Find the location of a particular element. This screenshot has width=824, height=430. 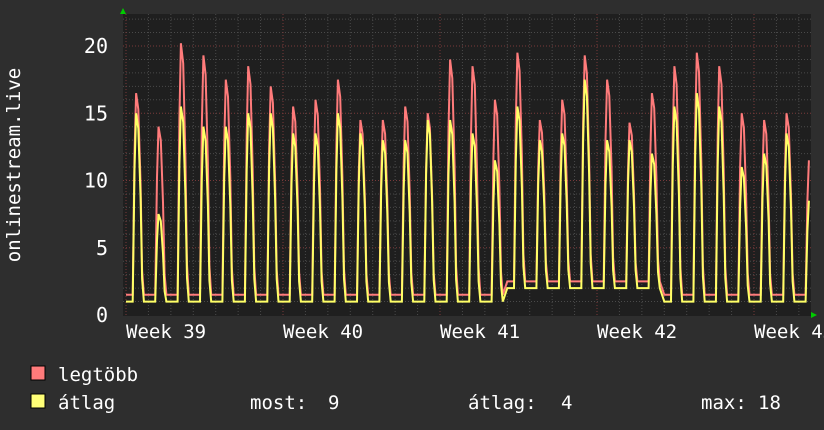

x-tick-label: Week 42 is located at coordinates (637, 332).